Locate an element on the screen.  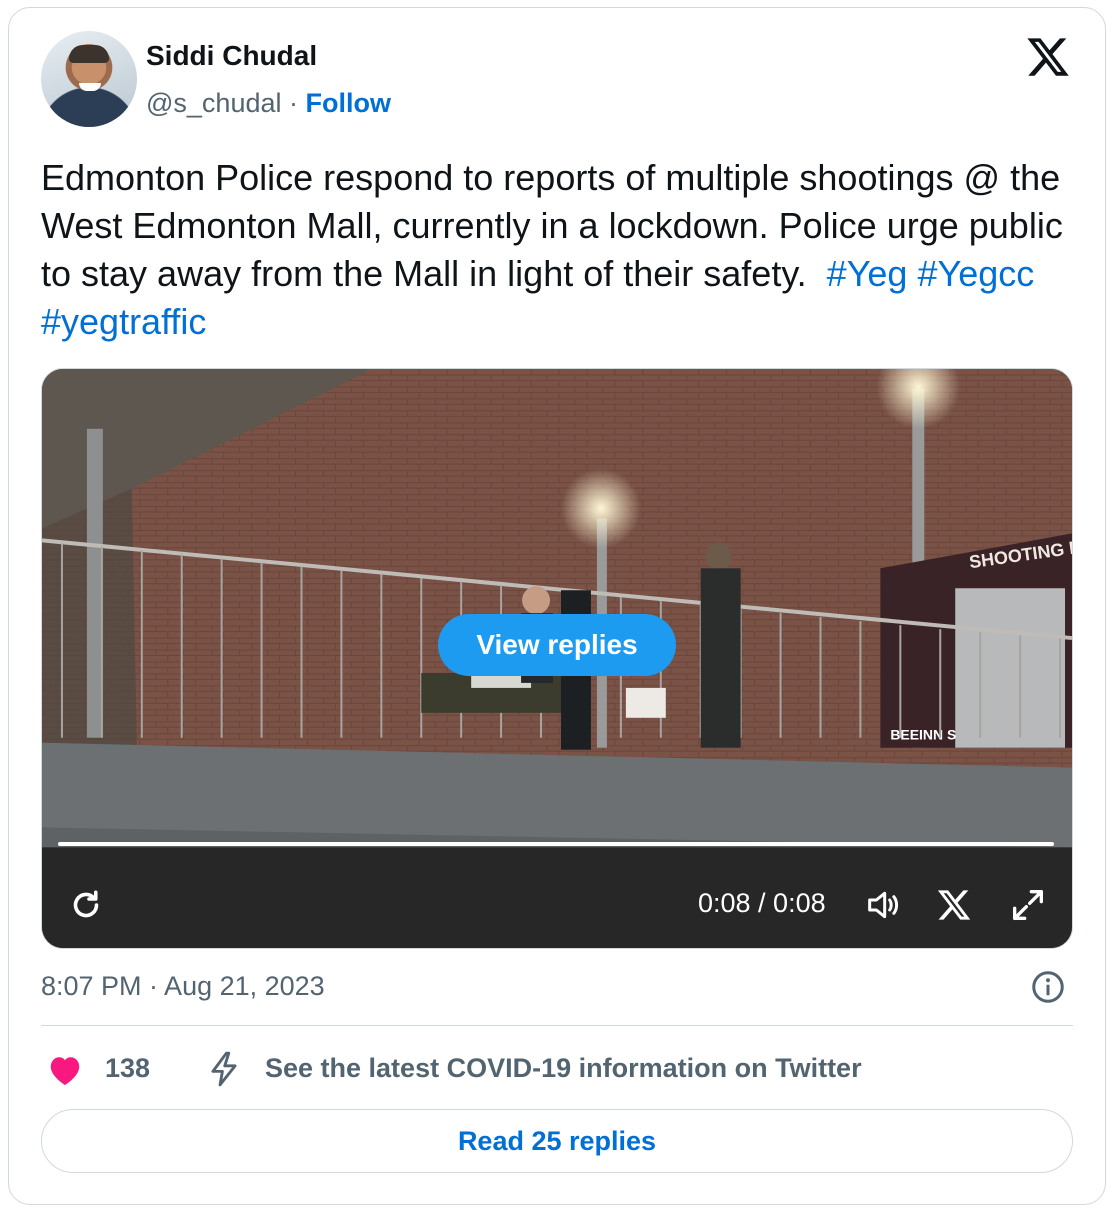
avatar is located at coordinates (89, 79).